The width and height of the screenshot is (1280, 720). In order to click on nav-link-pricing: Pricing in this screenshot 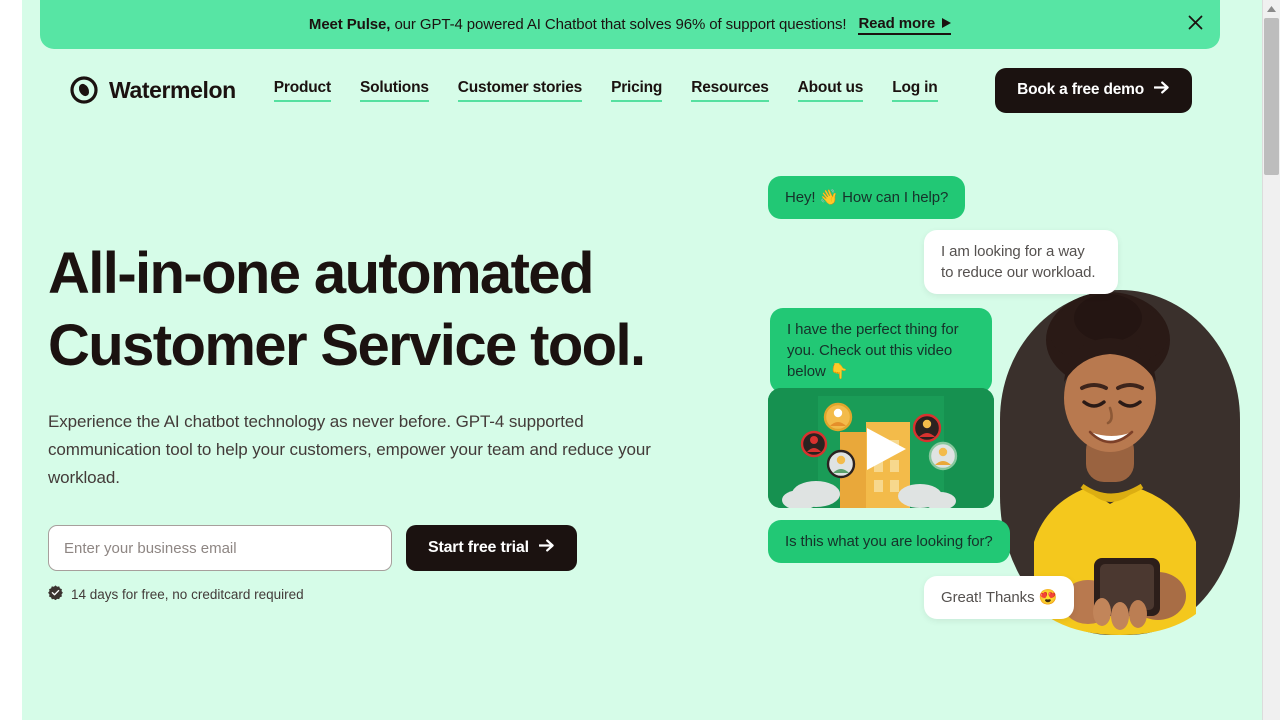, I will do `click(636, 90)`.